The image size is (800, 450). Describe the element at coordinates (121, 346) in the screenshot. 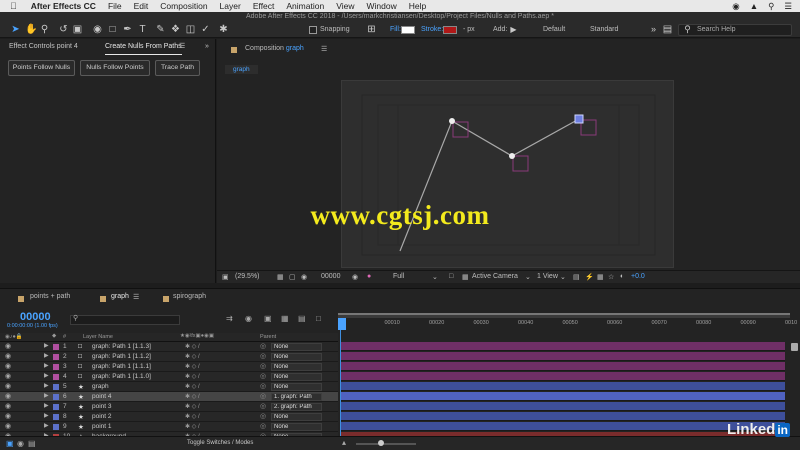

I see `layer-name: graph: Path 1 [1.1.3]` at that location.